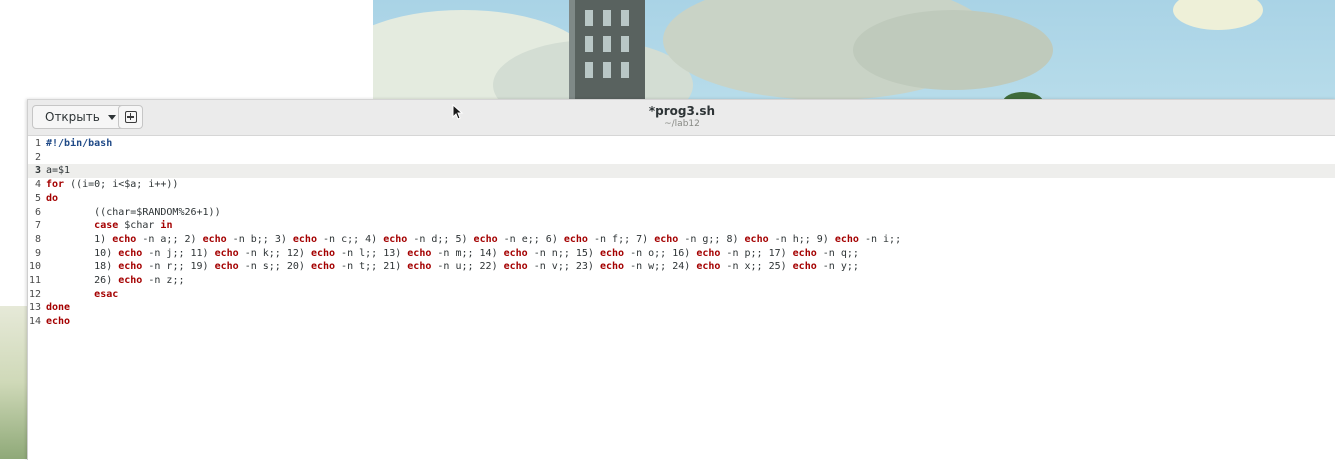  I want to click on code-text: 26) echo -n z;;, so click(115, 281).